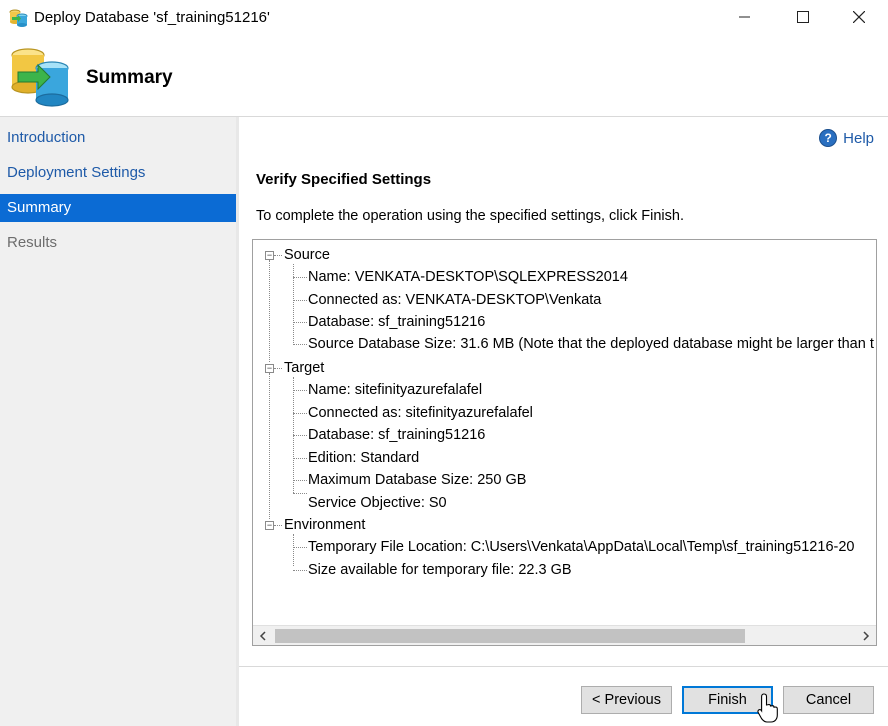  What do you see at coordinates (626, 700) in the screenshot?
I see `previous-button: < Previous` at bounding box center [626, 700].